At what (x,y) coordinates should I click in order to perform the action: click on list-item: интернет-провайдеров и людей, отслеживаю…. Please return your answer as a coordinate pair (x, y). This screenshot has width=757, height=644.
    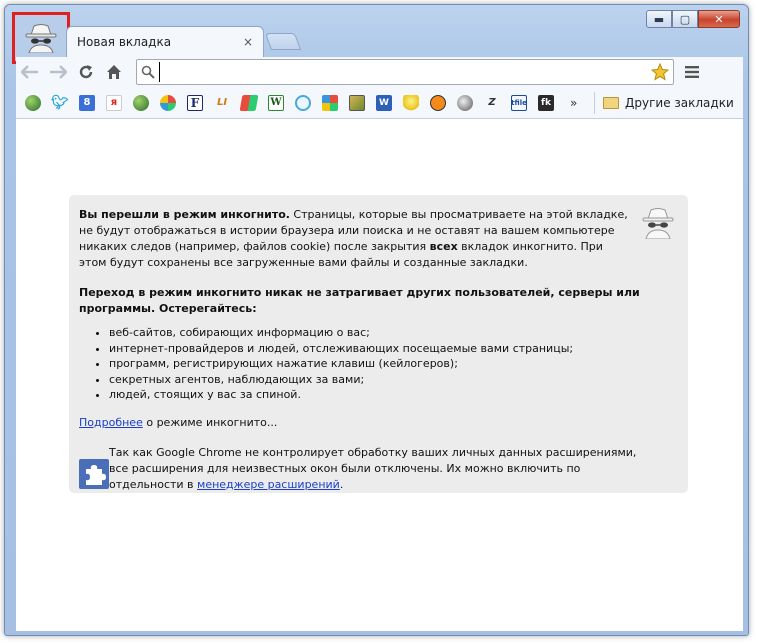
    Looking at the image, I should click on (392, 349).